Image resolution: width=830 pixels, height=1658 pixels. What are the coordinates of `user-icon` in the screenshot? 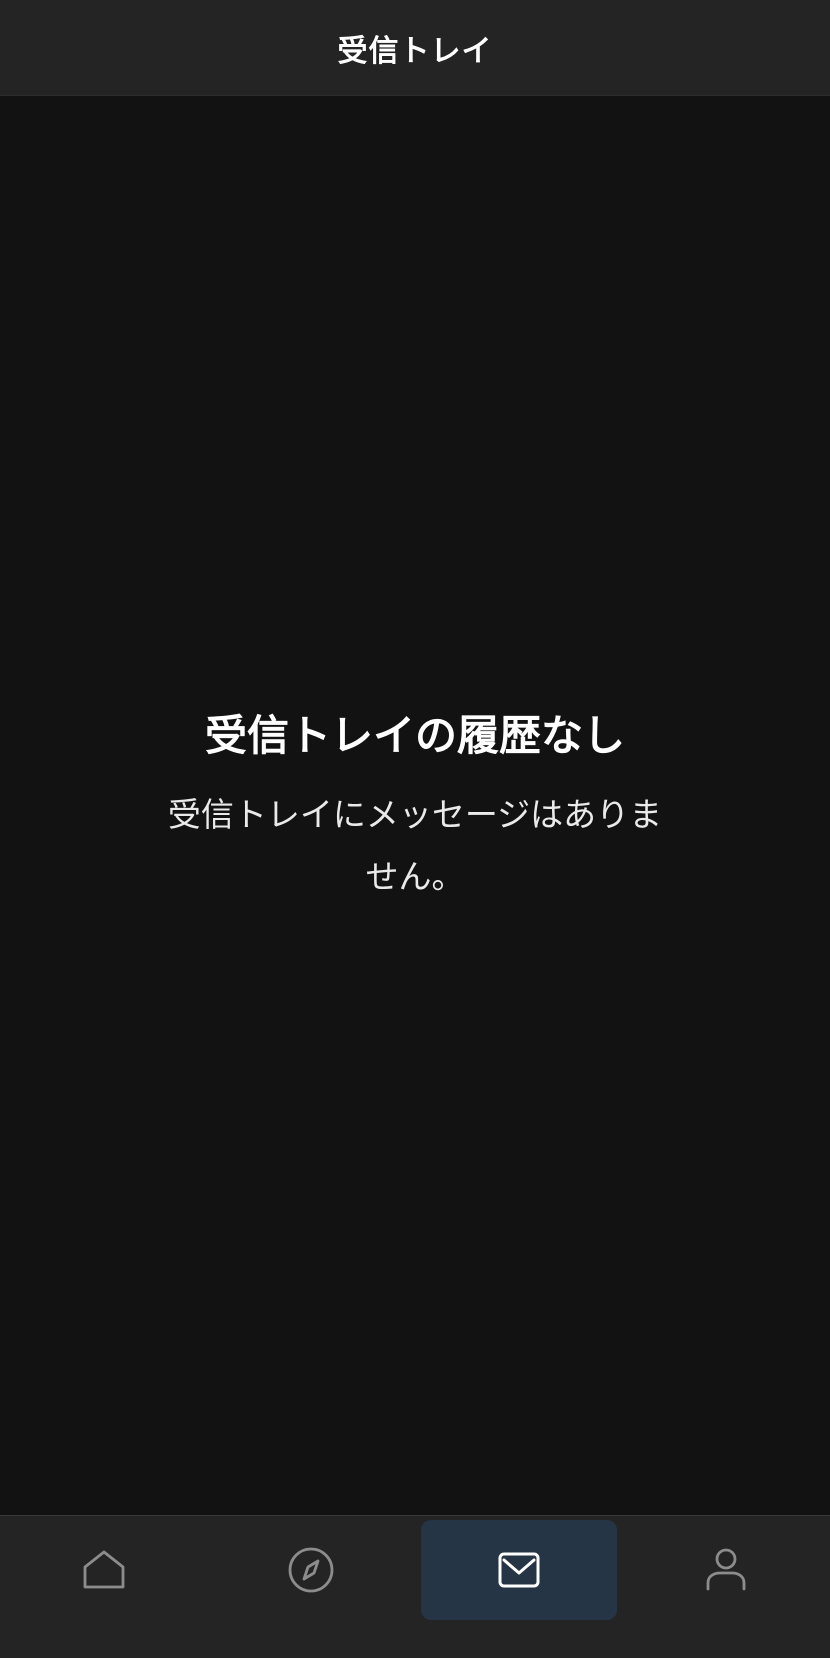 It's located at (726, 1570).